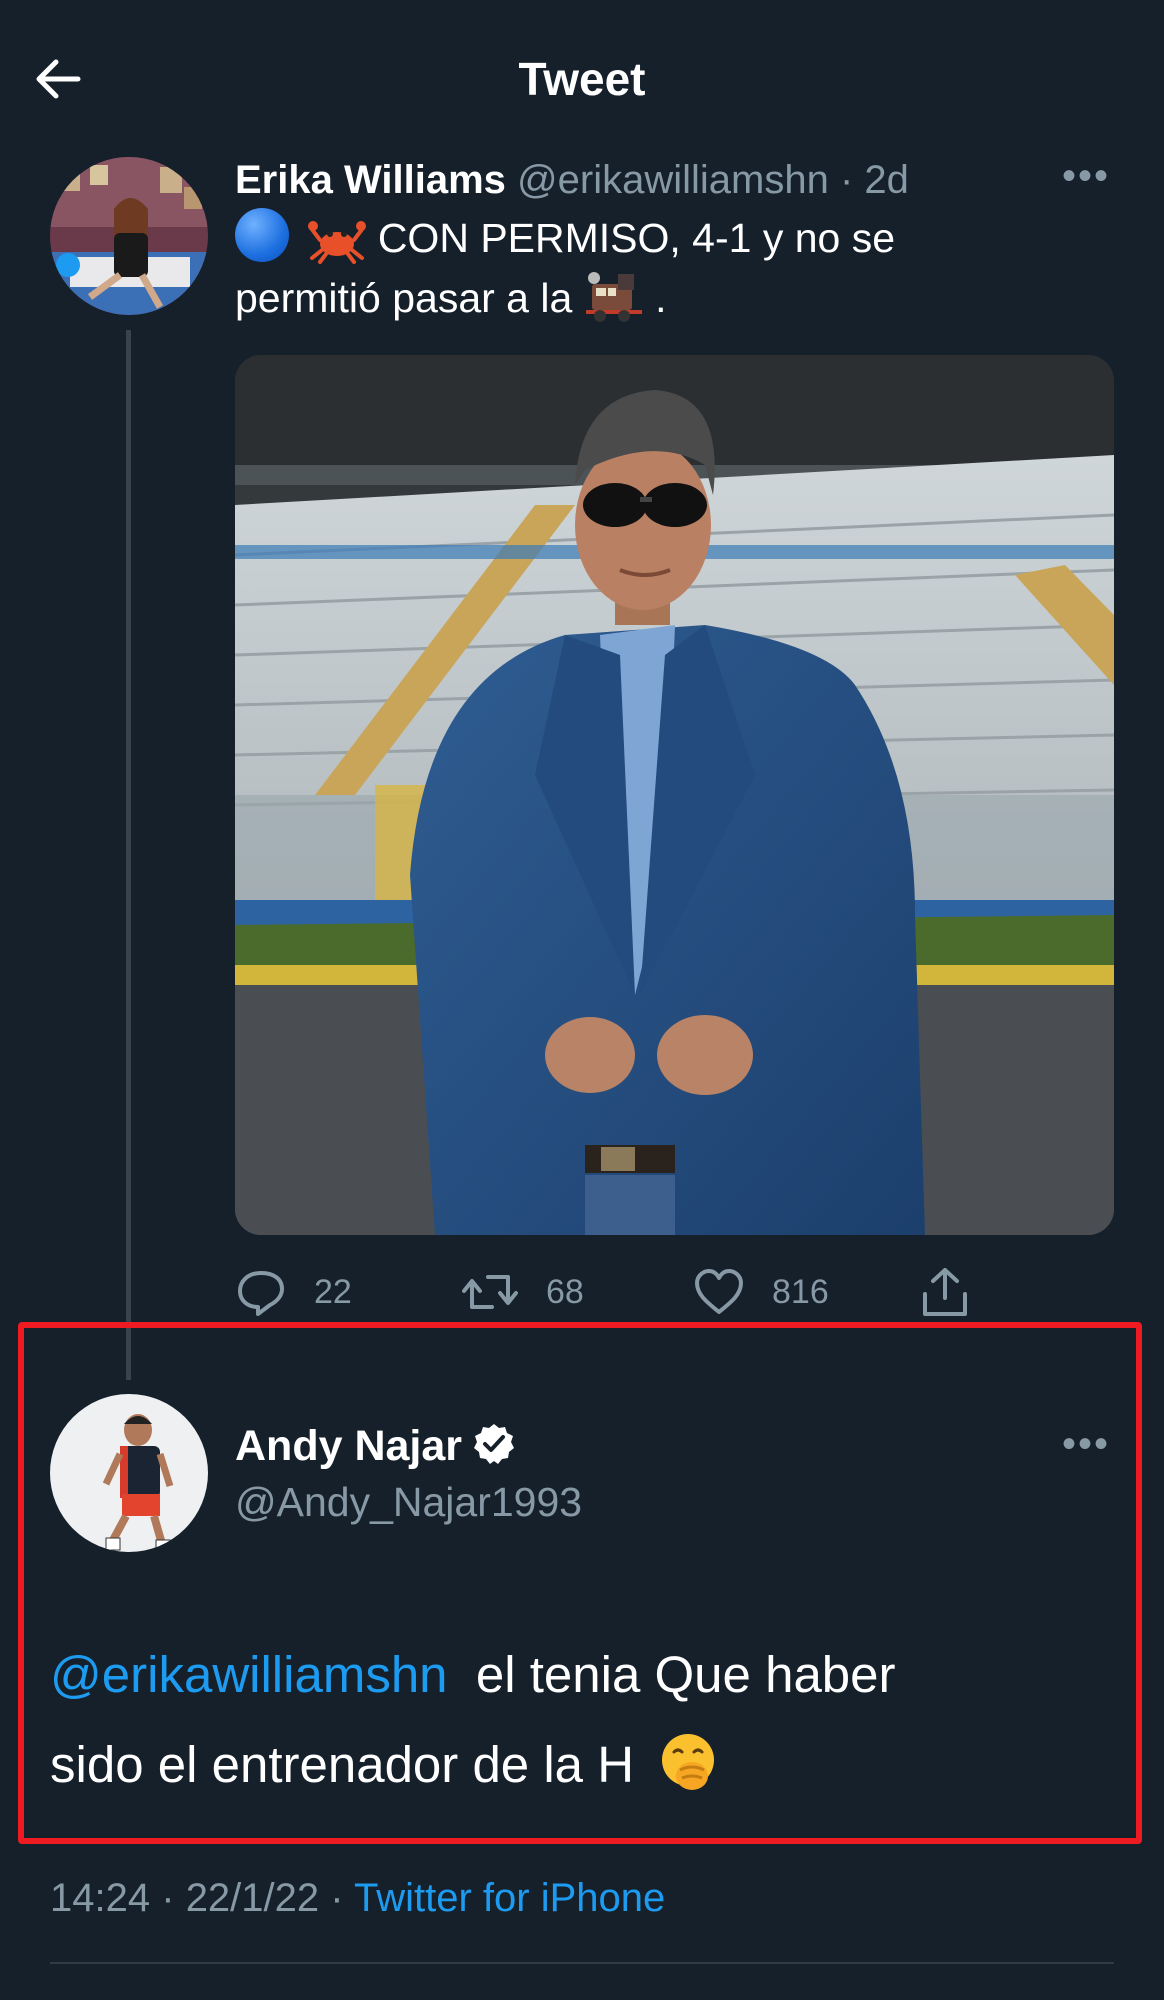 The image size is (1164, 2000). Describe the element at coordinates (719, 1291) in the screenshot. I see `heart-icon` at that location.